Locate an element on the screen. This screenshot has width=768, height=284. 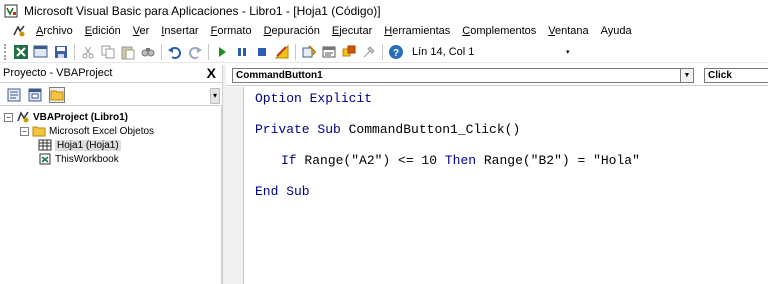
menu-ventana: Ventana is located at coordinates (568, 31).